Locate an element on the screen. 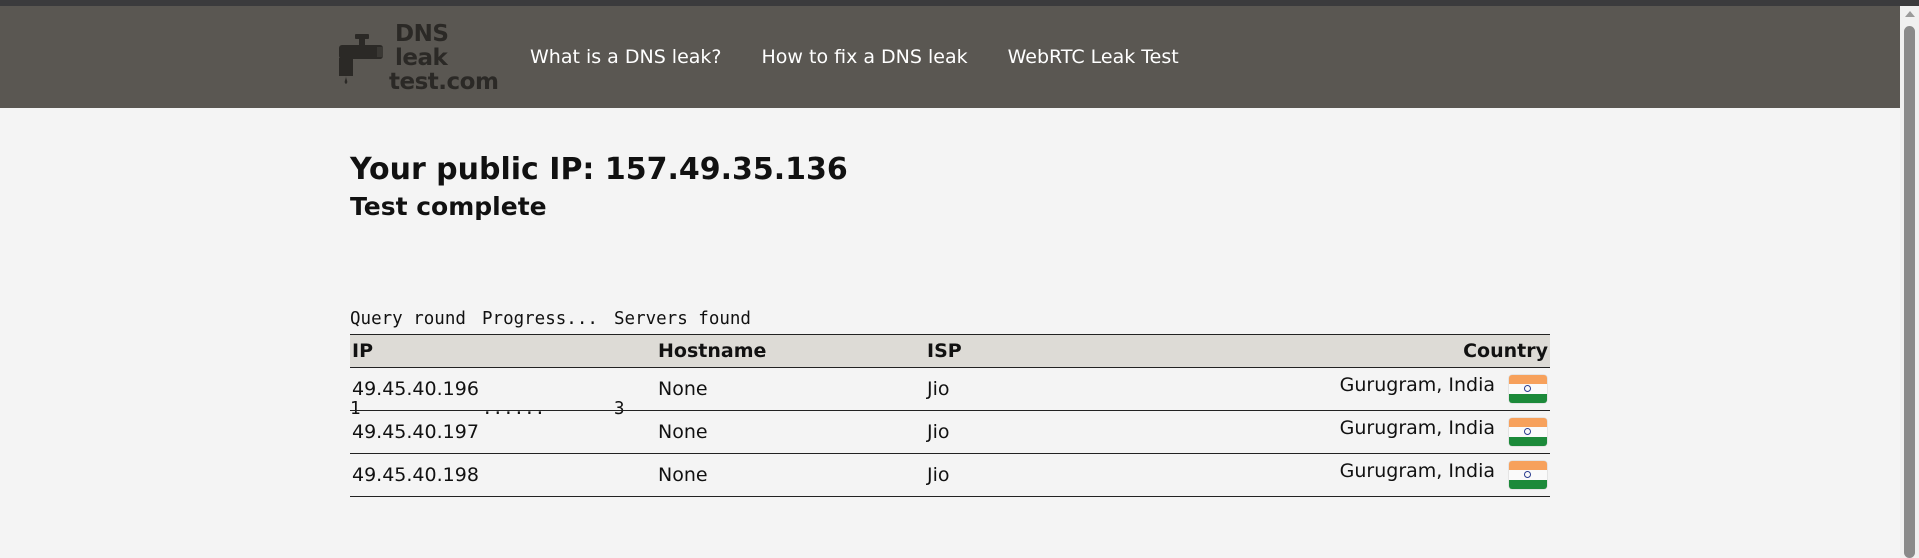 This screenshot has height=558, width=1919. faucet-icon is located at coordinates (361, 58).